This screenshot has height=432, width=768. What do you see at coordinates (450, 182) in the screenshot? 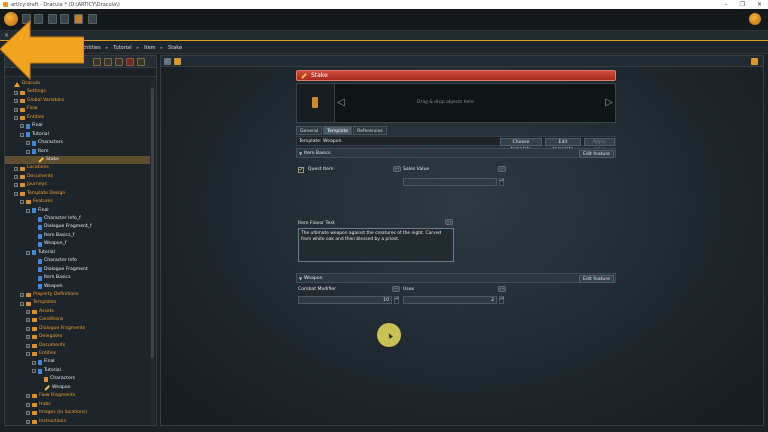
I see `sales-value-input` at bounding box center [450, 182].